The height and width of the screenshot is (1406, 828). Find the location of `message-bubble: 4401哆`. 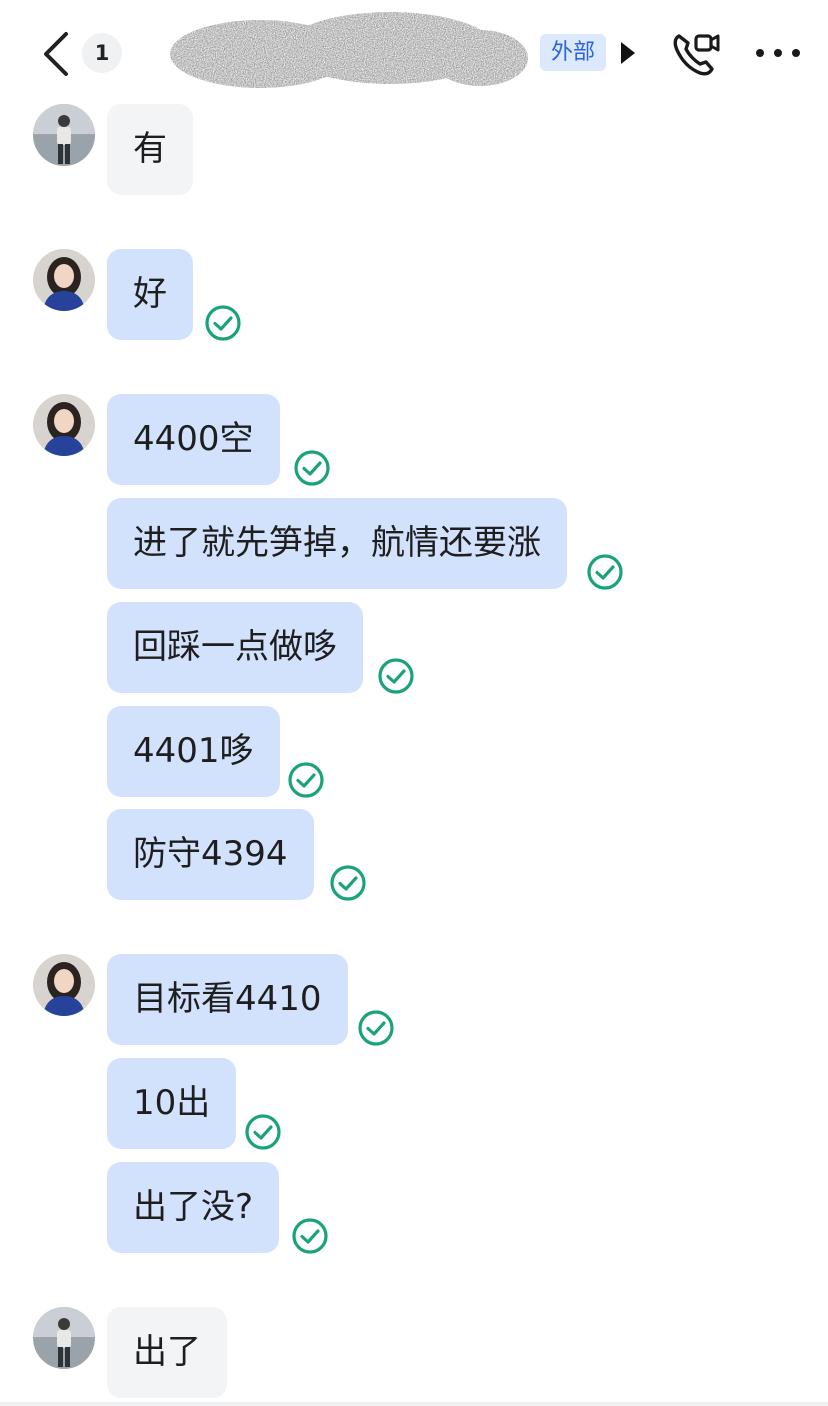

message-bubble: 4401哆 is located at coordinates (193, 751).